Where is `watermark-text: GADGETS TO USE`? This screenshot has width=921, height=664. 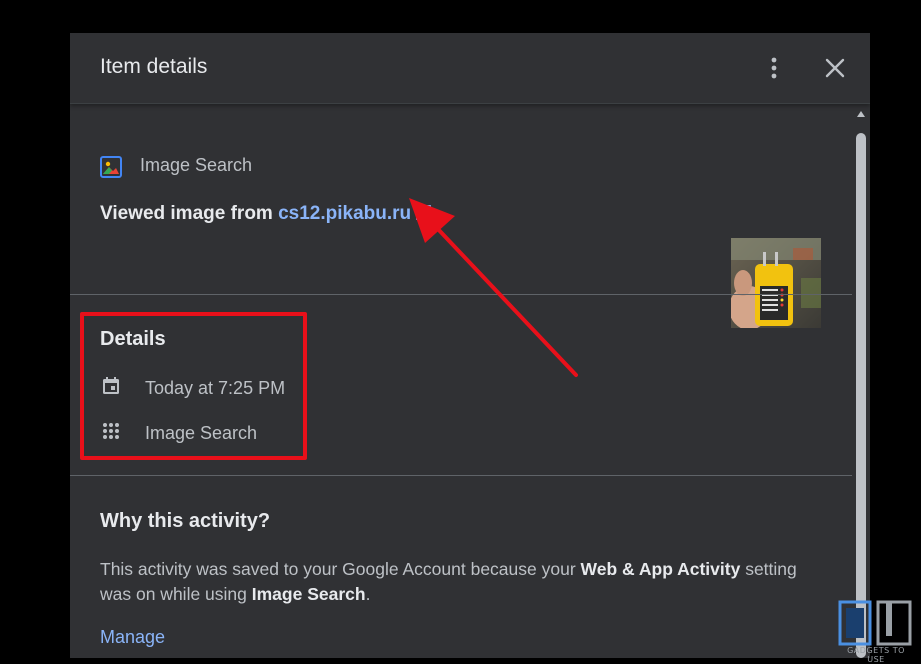
watermark-text: GADGETS TO USE is located at coordinates (876, 655).